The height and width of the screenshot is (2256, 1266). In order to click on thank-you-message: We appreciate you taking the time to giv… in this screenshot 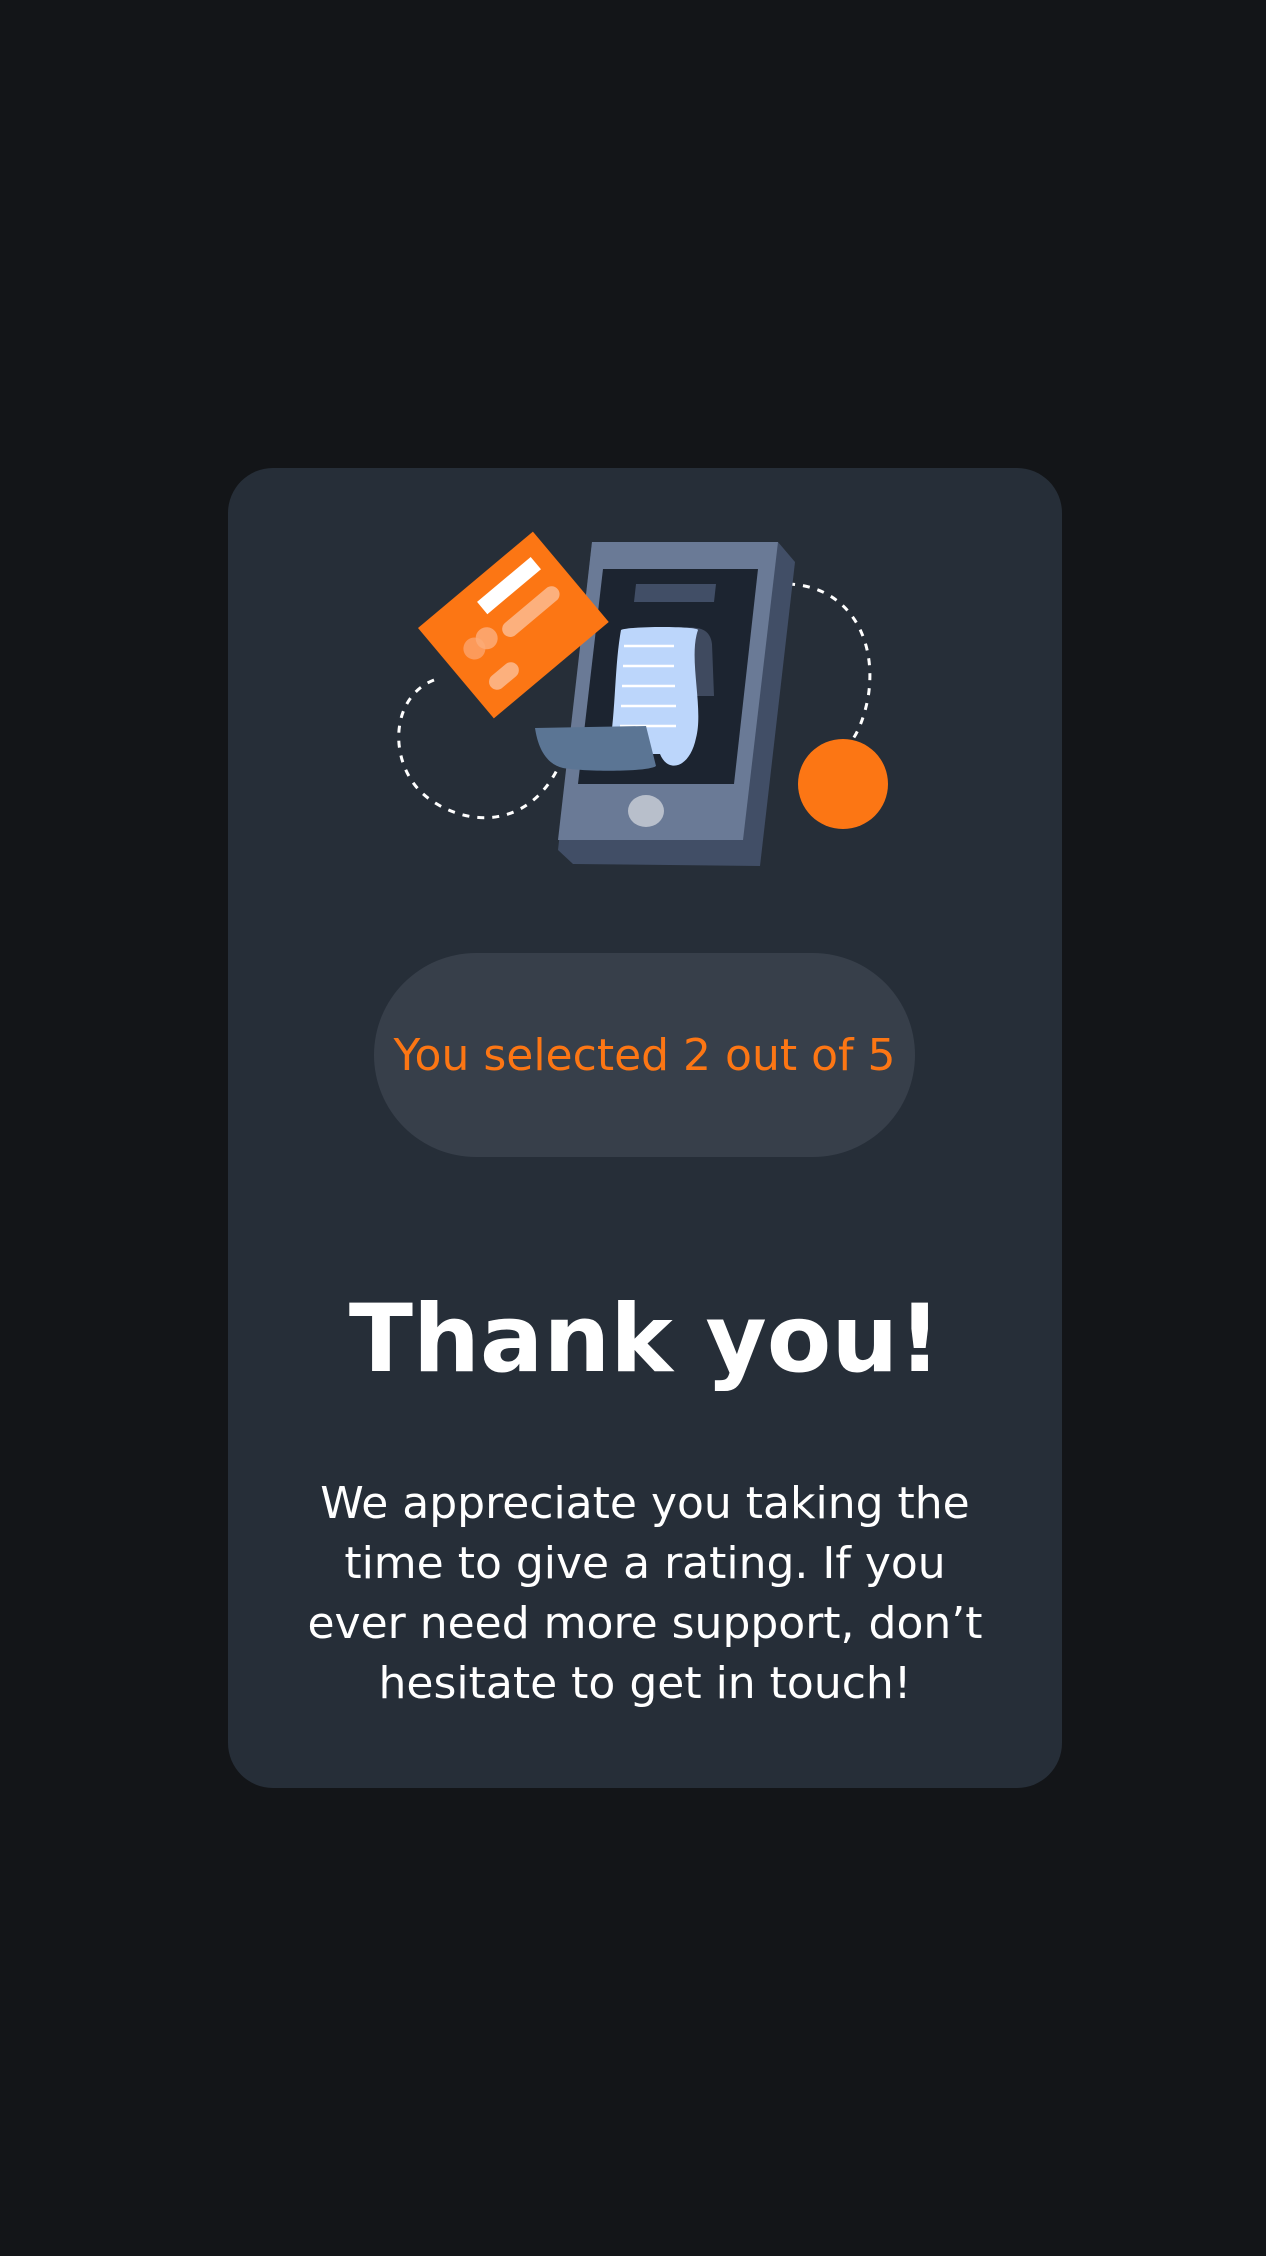, I will do `click(645, 1593)`.